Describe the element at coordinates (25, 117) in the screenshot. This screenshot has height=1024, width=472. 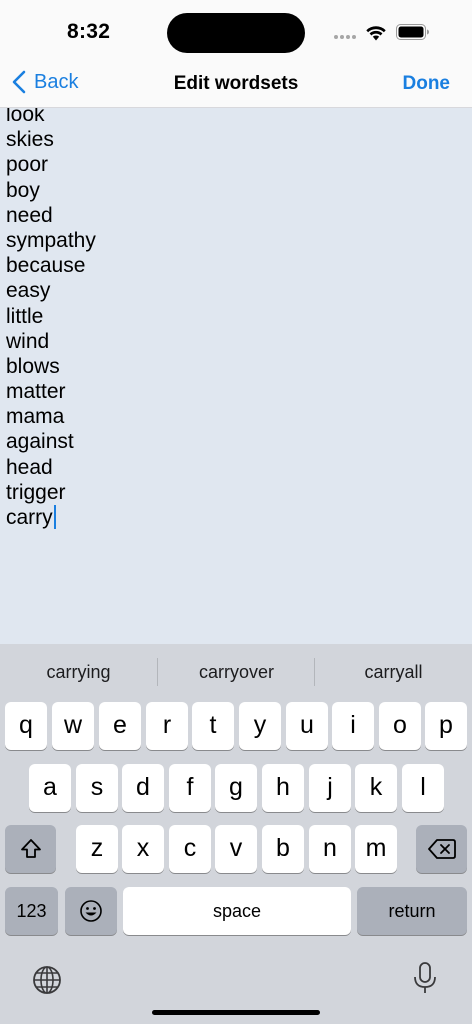
I see `word-line: look` at that location.